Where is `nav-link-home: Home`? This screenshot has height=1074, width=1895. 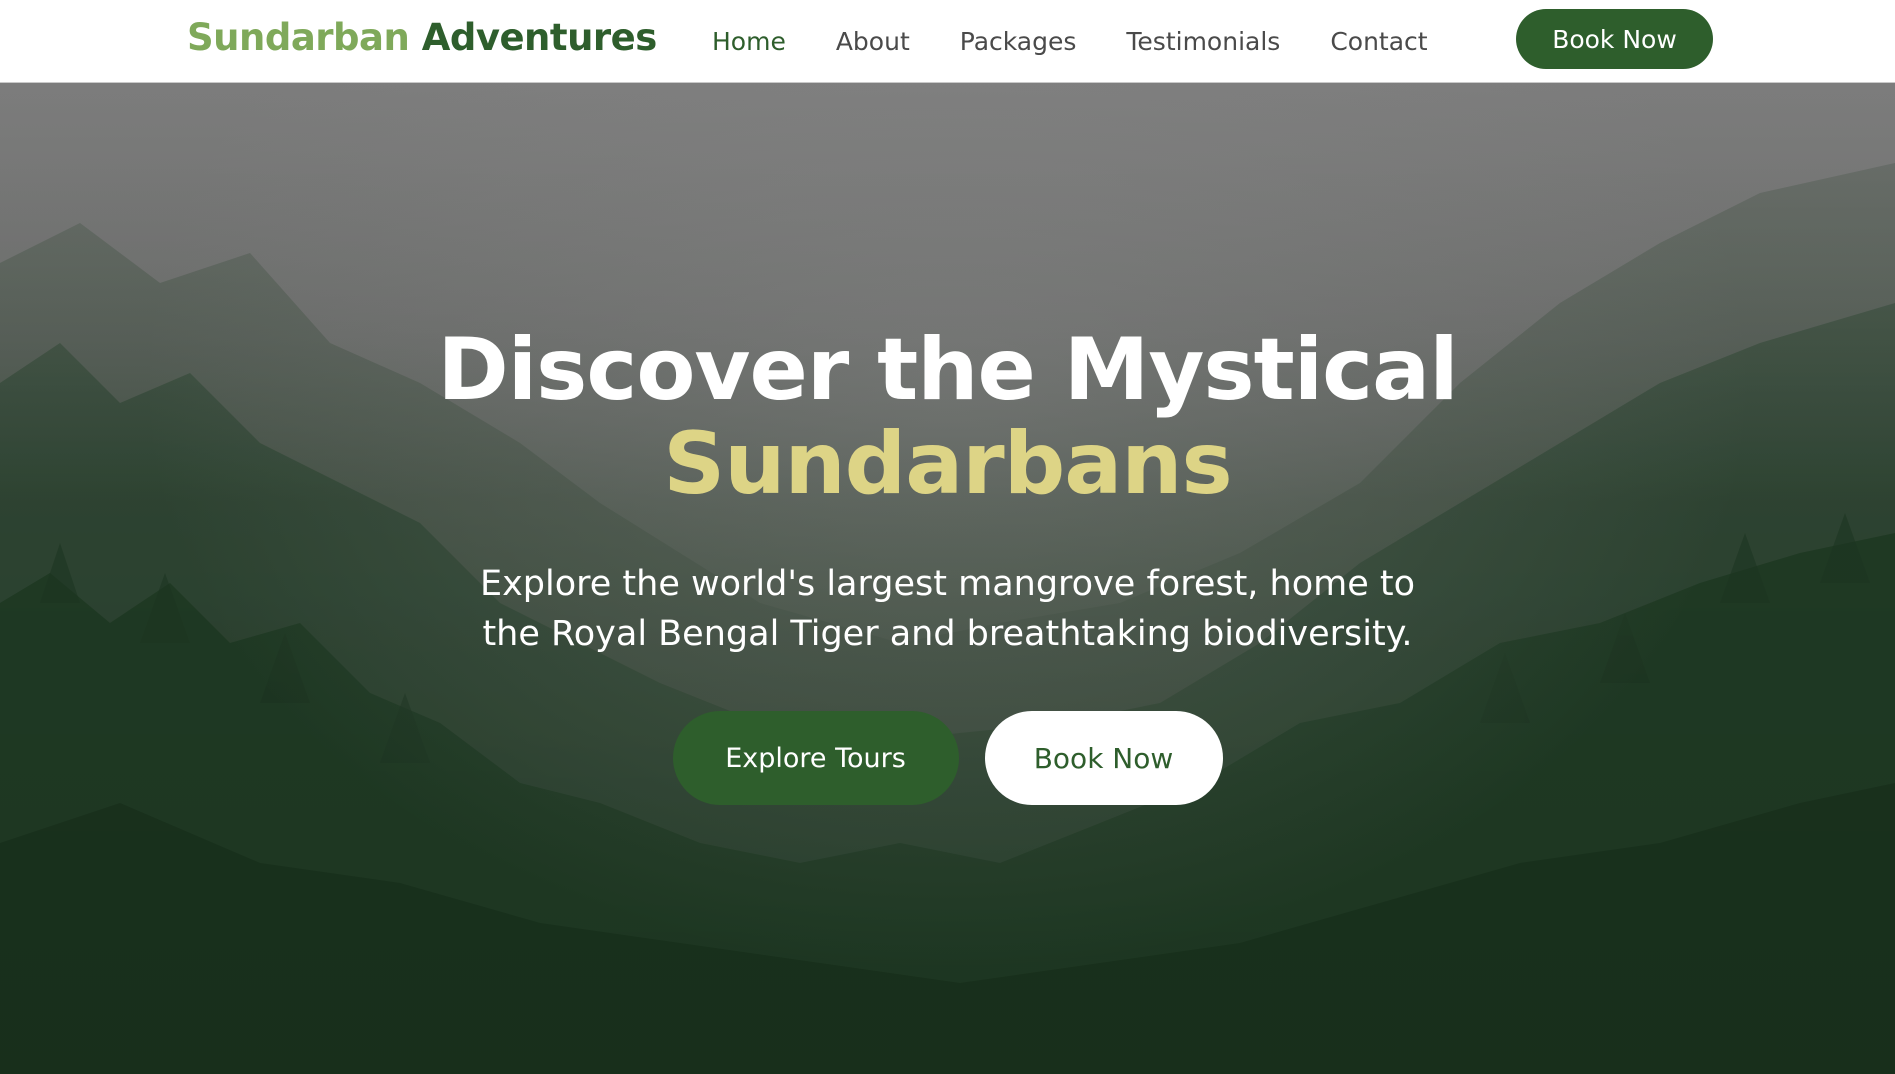 nav-link-home: Home is located at coordinates (749, 41).